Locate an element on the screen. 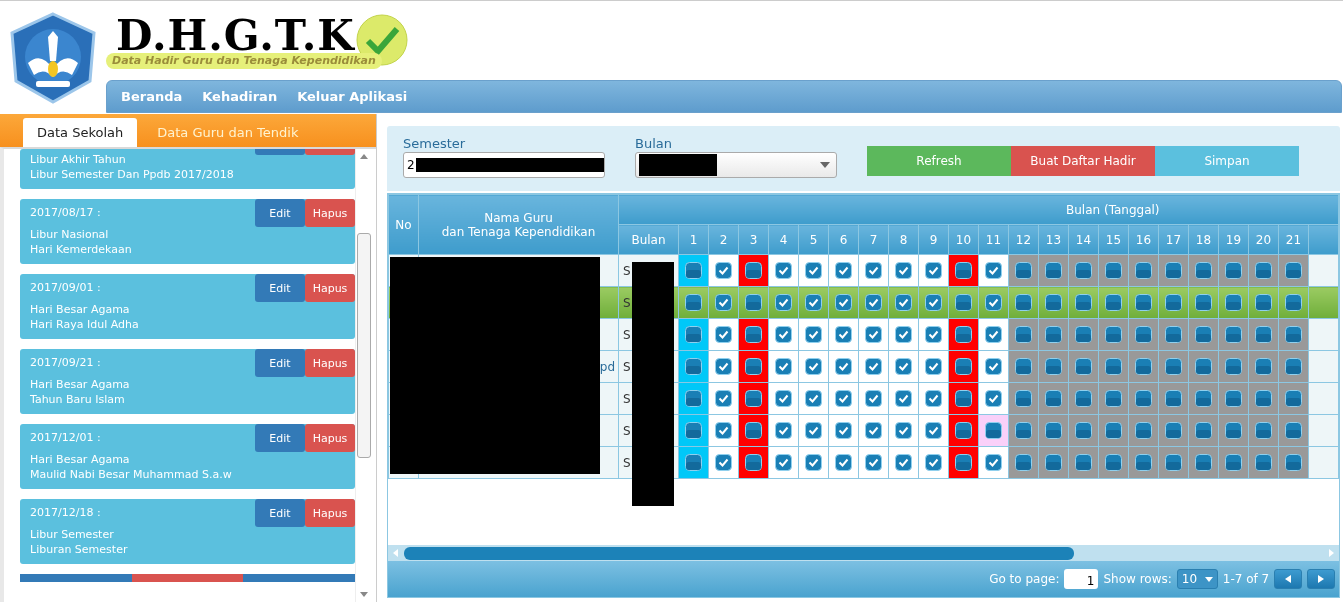 Image resolution: width=1343 pixels, height=602 pixels. go-to-label: Go to page: is located at coordinates (1024, 579).